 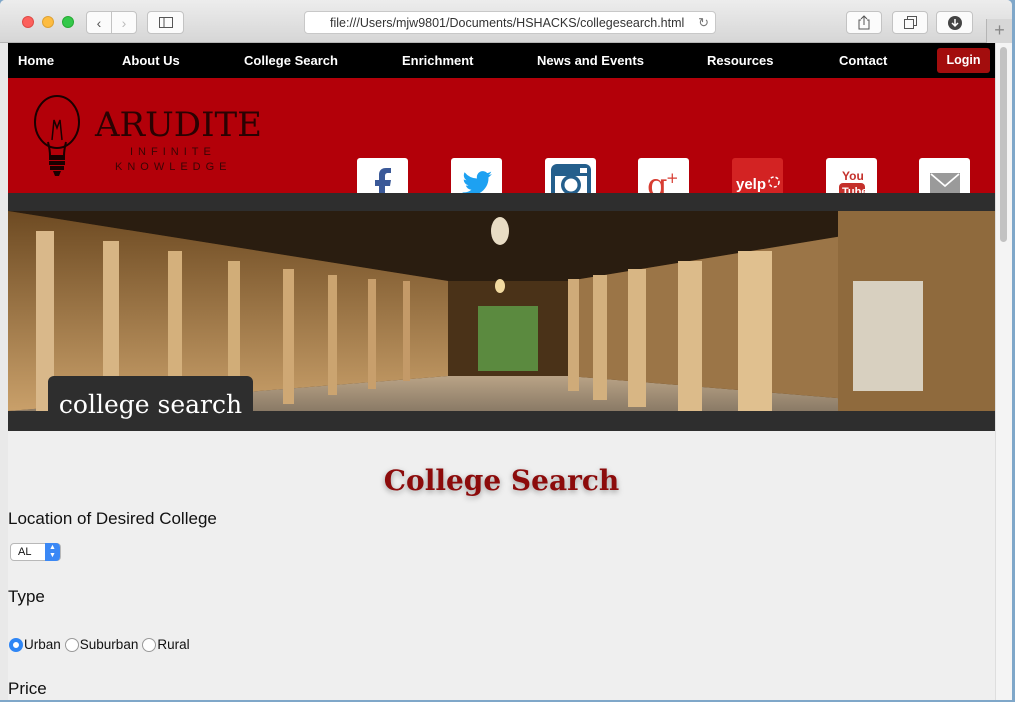 What do you see at coordinates (963, 60) in the screenshot?
I see `login-button: Login` at bounding box center [963, 60].